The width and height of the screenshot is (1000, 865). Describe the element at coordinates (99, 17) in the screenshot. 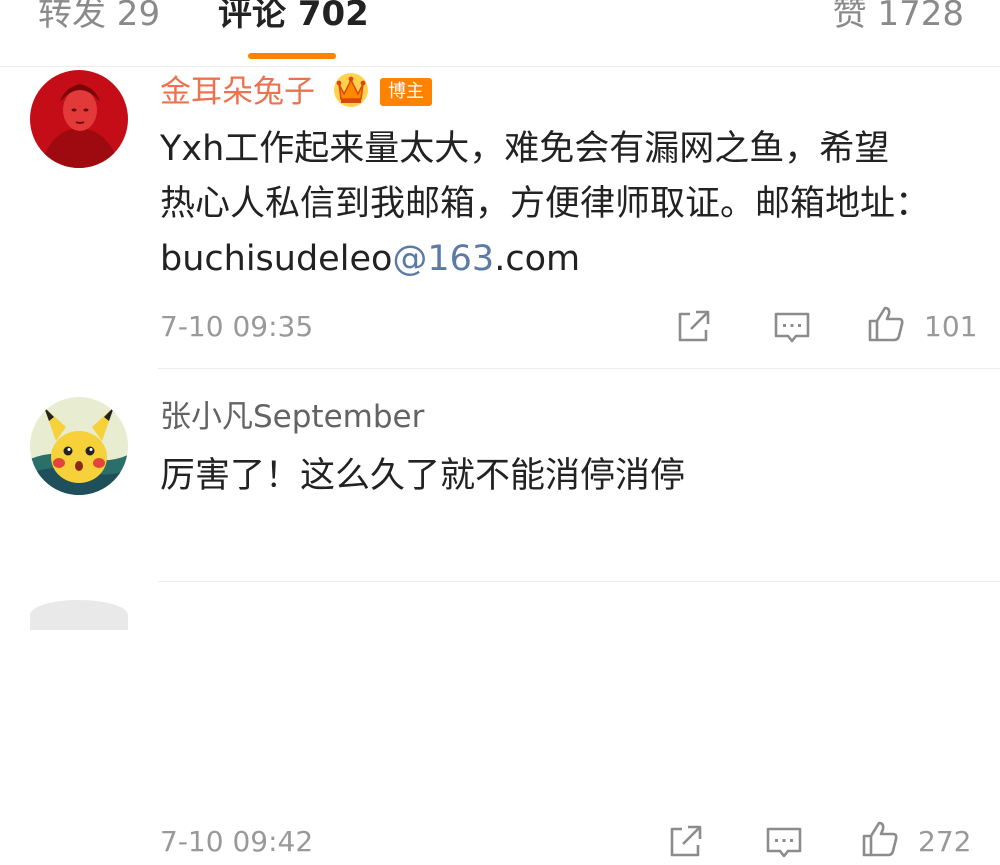

I see `tab-repost: 转发 29` at that location.